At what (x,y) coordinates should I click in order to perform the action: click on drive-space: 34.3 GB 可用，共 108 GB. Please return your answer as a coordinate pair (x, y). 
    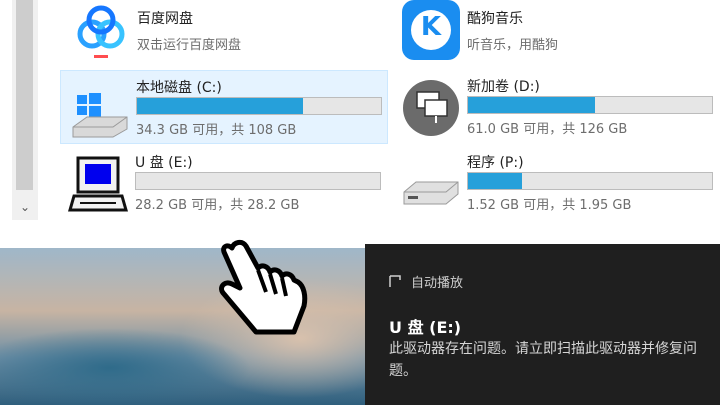
    Looking at the image, I should click on (216, 130).